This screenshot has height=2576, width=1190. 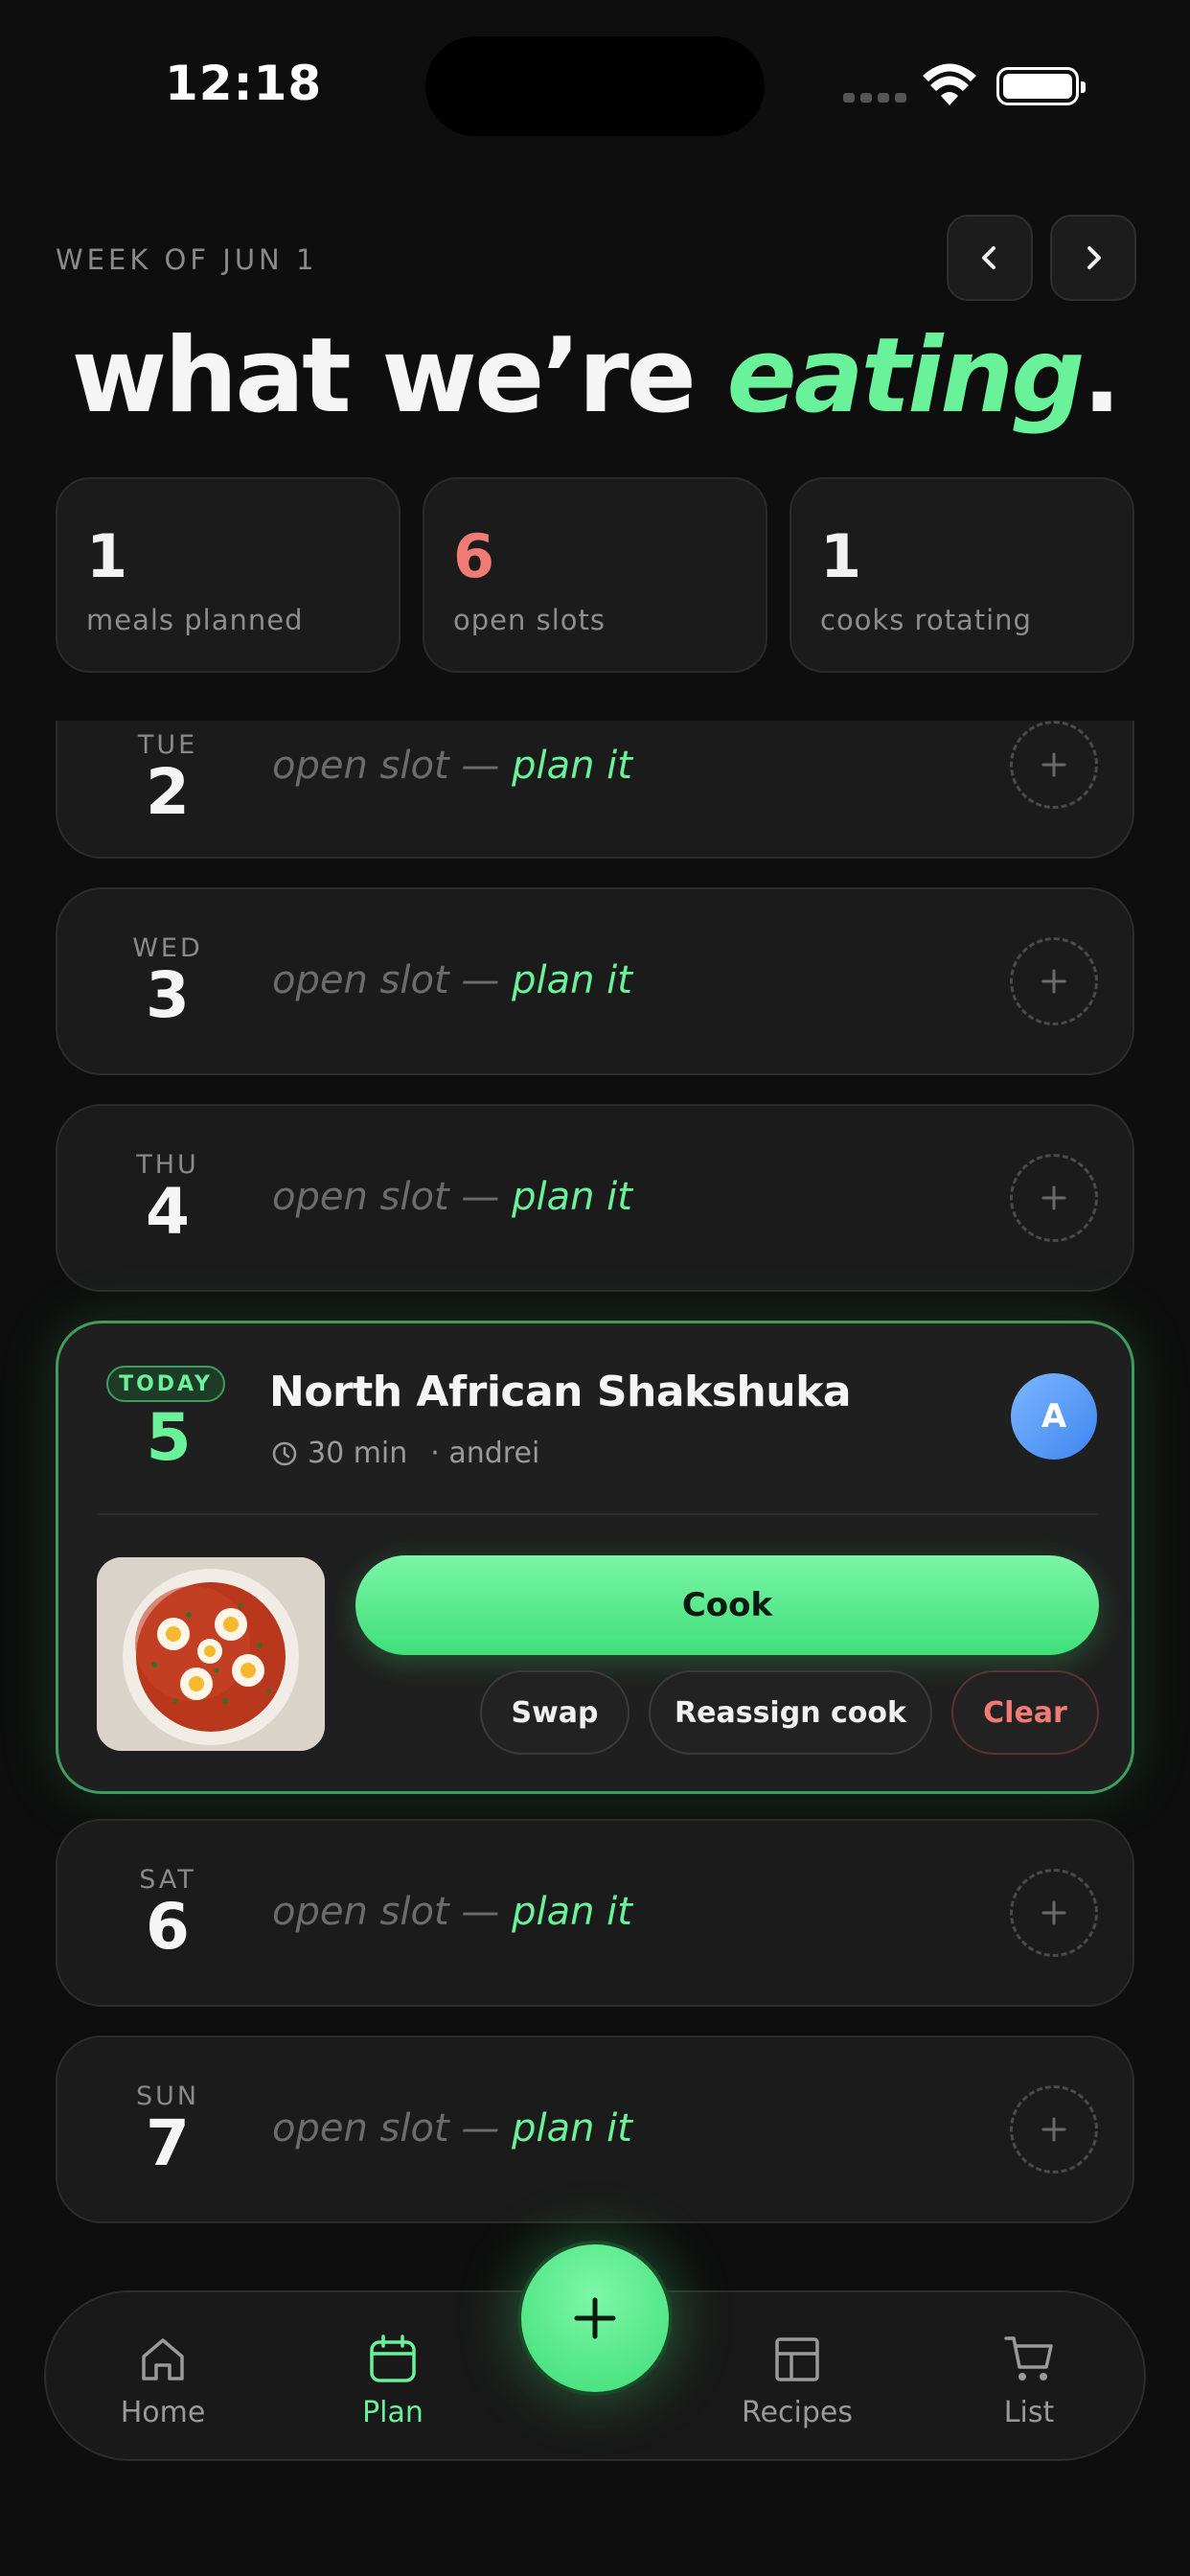 I want to click on stat-label: cooks rotating, so click(x=926, y=620).